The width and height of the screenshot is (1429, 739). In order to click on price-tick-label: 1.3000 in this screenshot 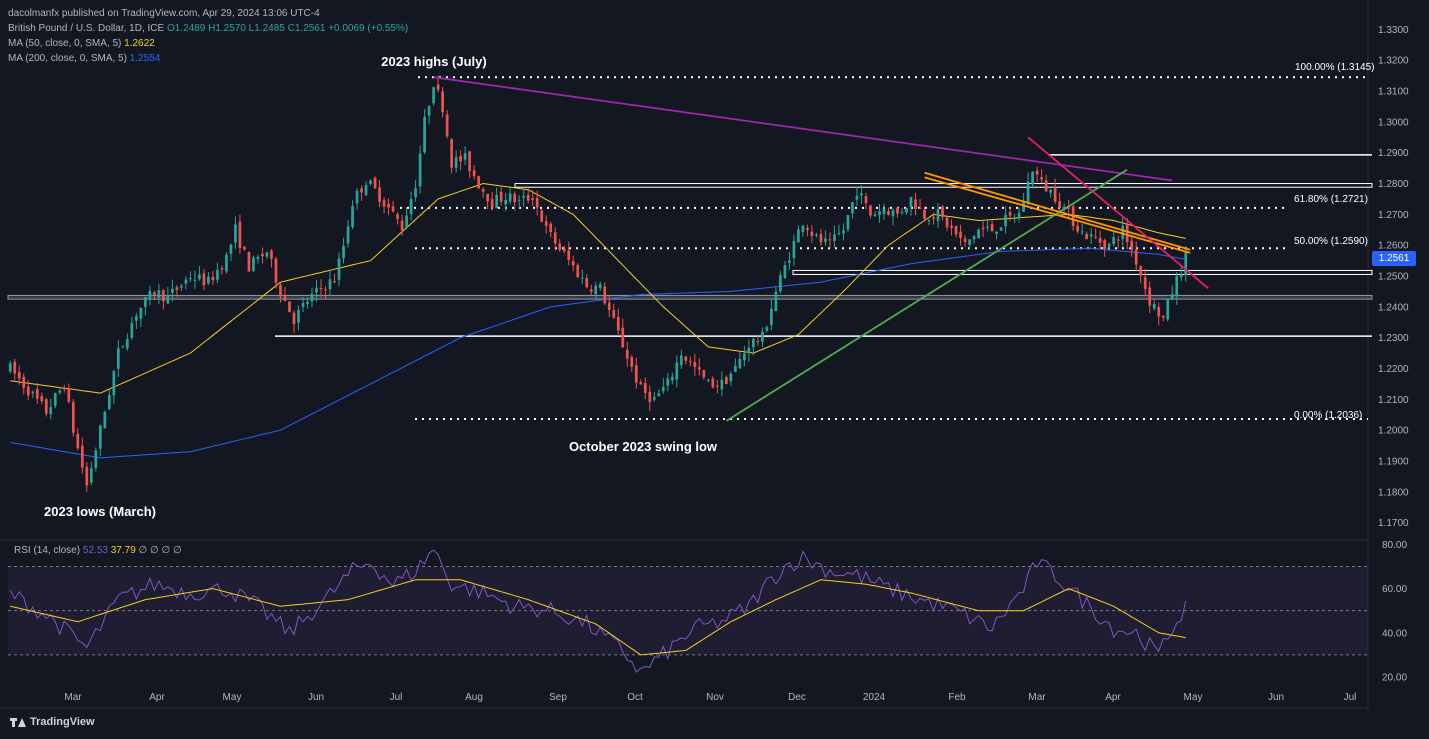, I will do `click(1393, 122)`.